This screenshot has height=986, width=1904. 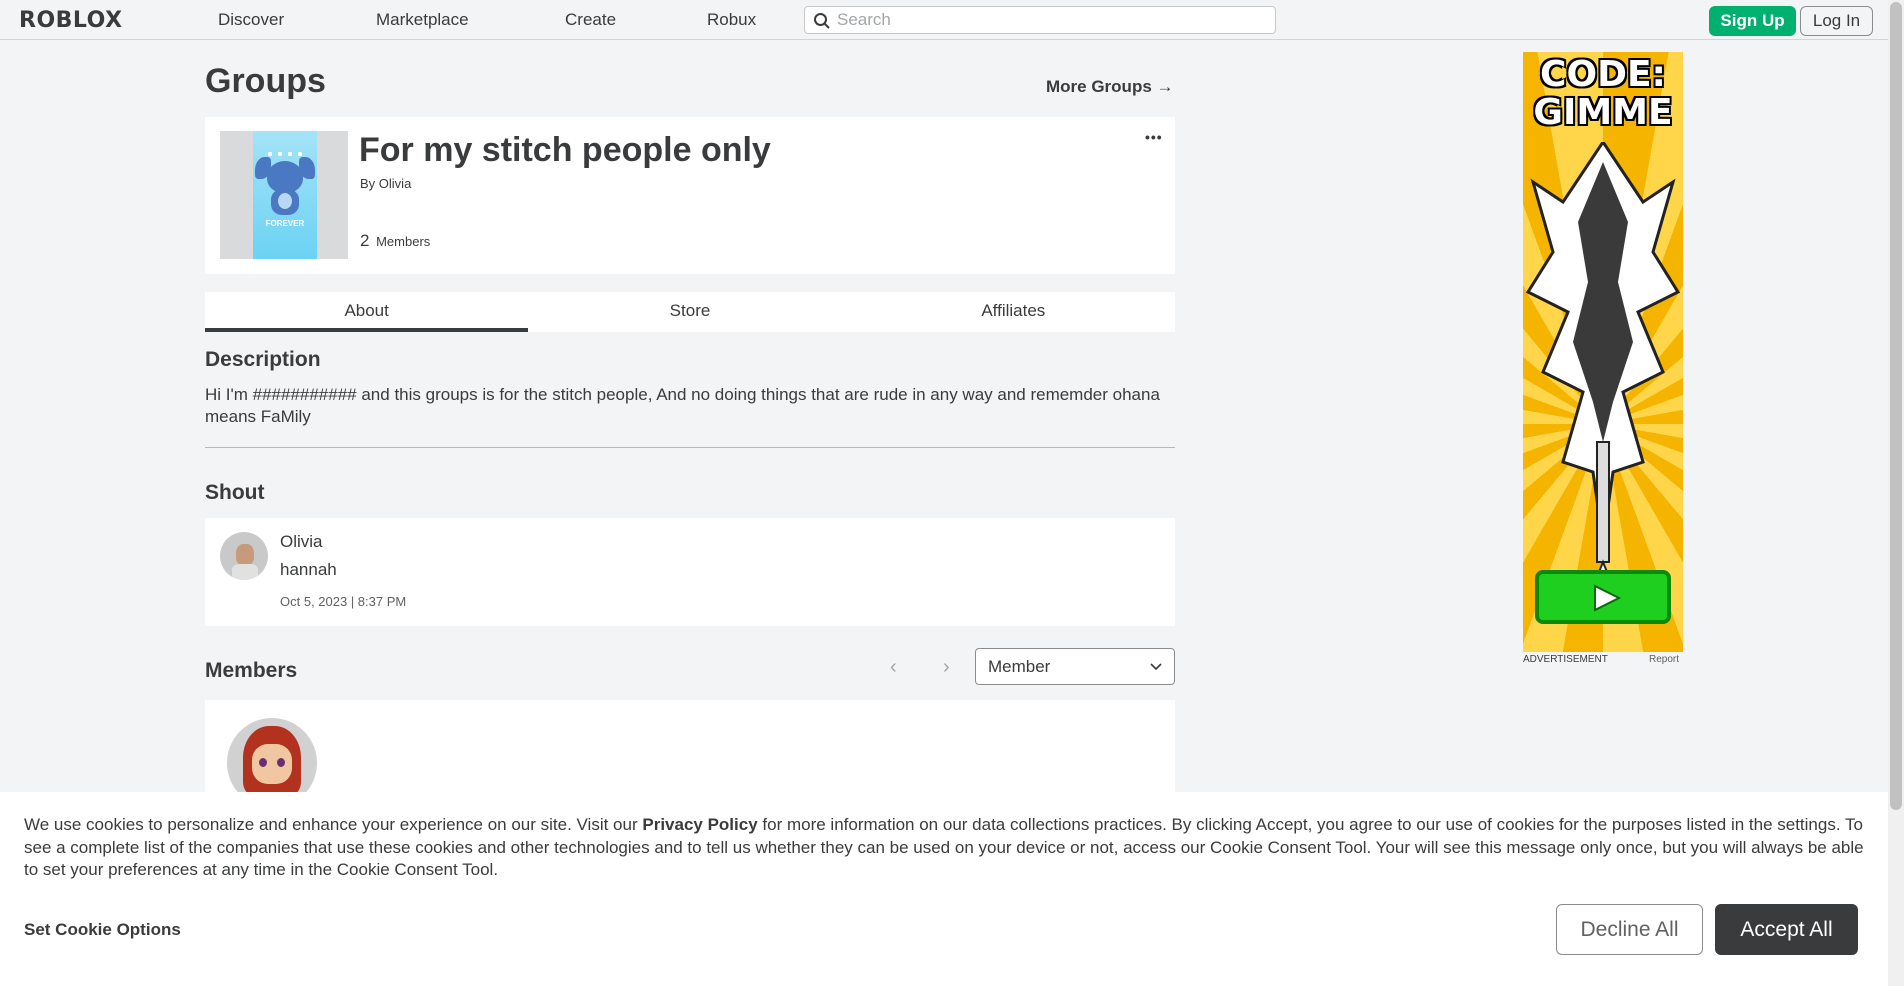 What do you see at coordinates (1786, 929) in the screenshot?
I see `accept-all-button: Accept All` at bounding box center [1786, 929].